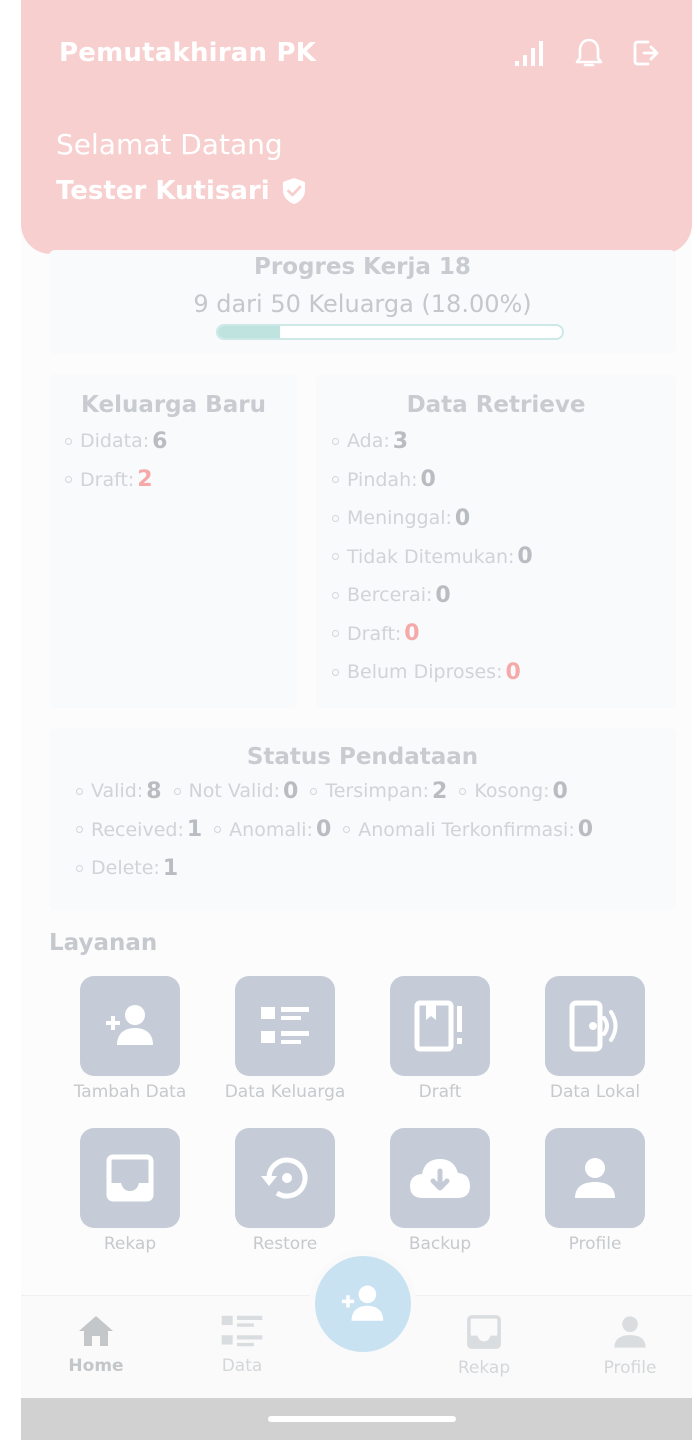  I want to click on nav-label: Rekap, so click(484, 1368).